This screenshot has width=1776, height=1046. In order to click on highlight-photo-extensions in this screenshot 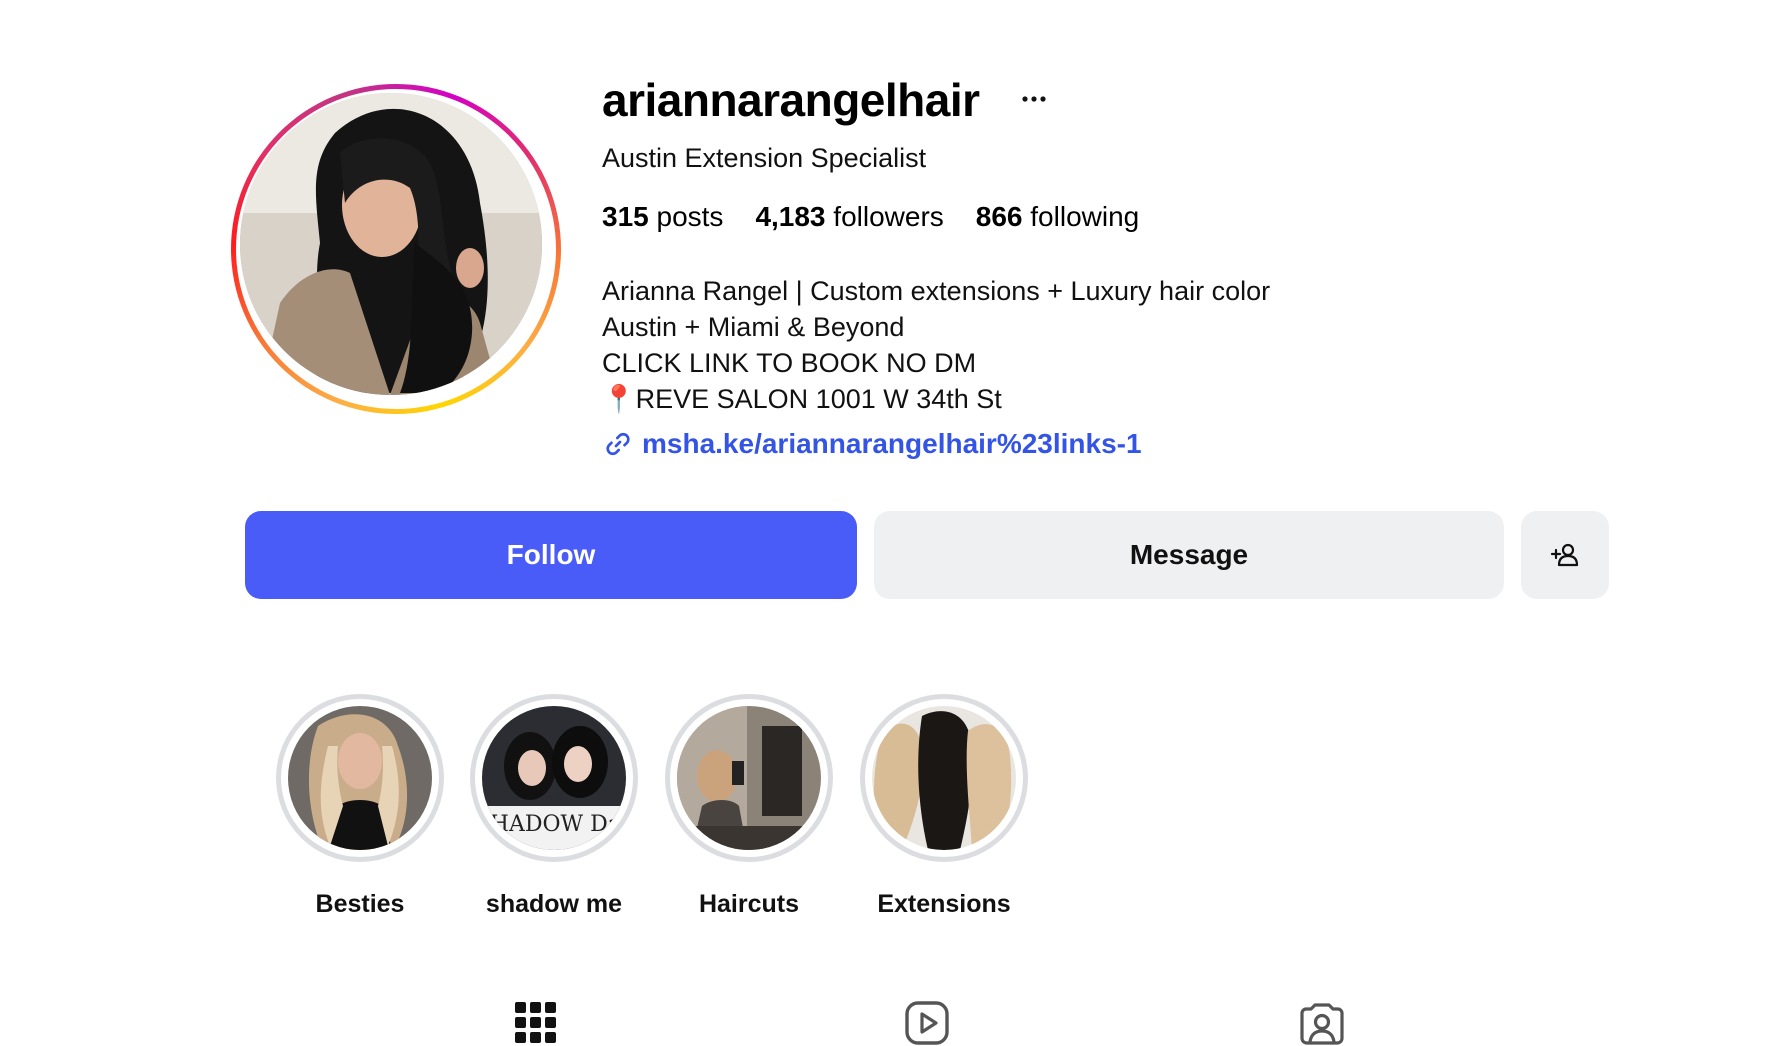, I will do `click(944, 778)`.